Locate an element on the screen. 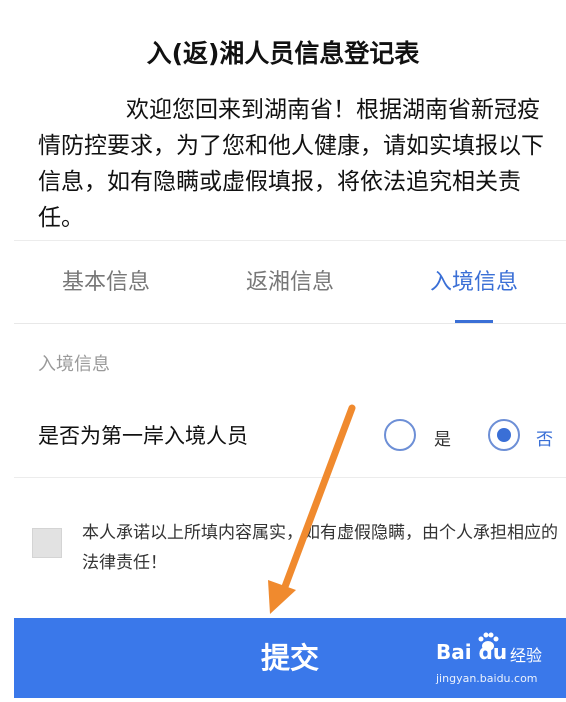 The width and height of the screenshot is (566, 702). tab-entry-info: 入境信息 is located at coordinates (474, 282).